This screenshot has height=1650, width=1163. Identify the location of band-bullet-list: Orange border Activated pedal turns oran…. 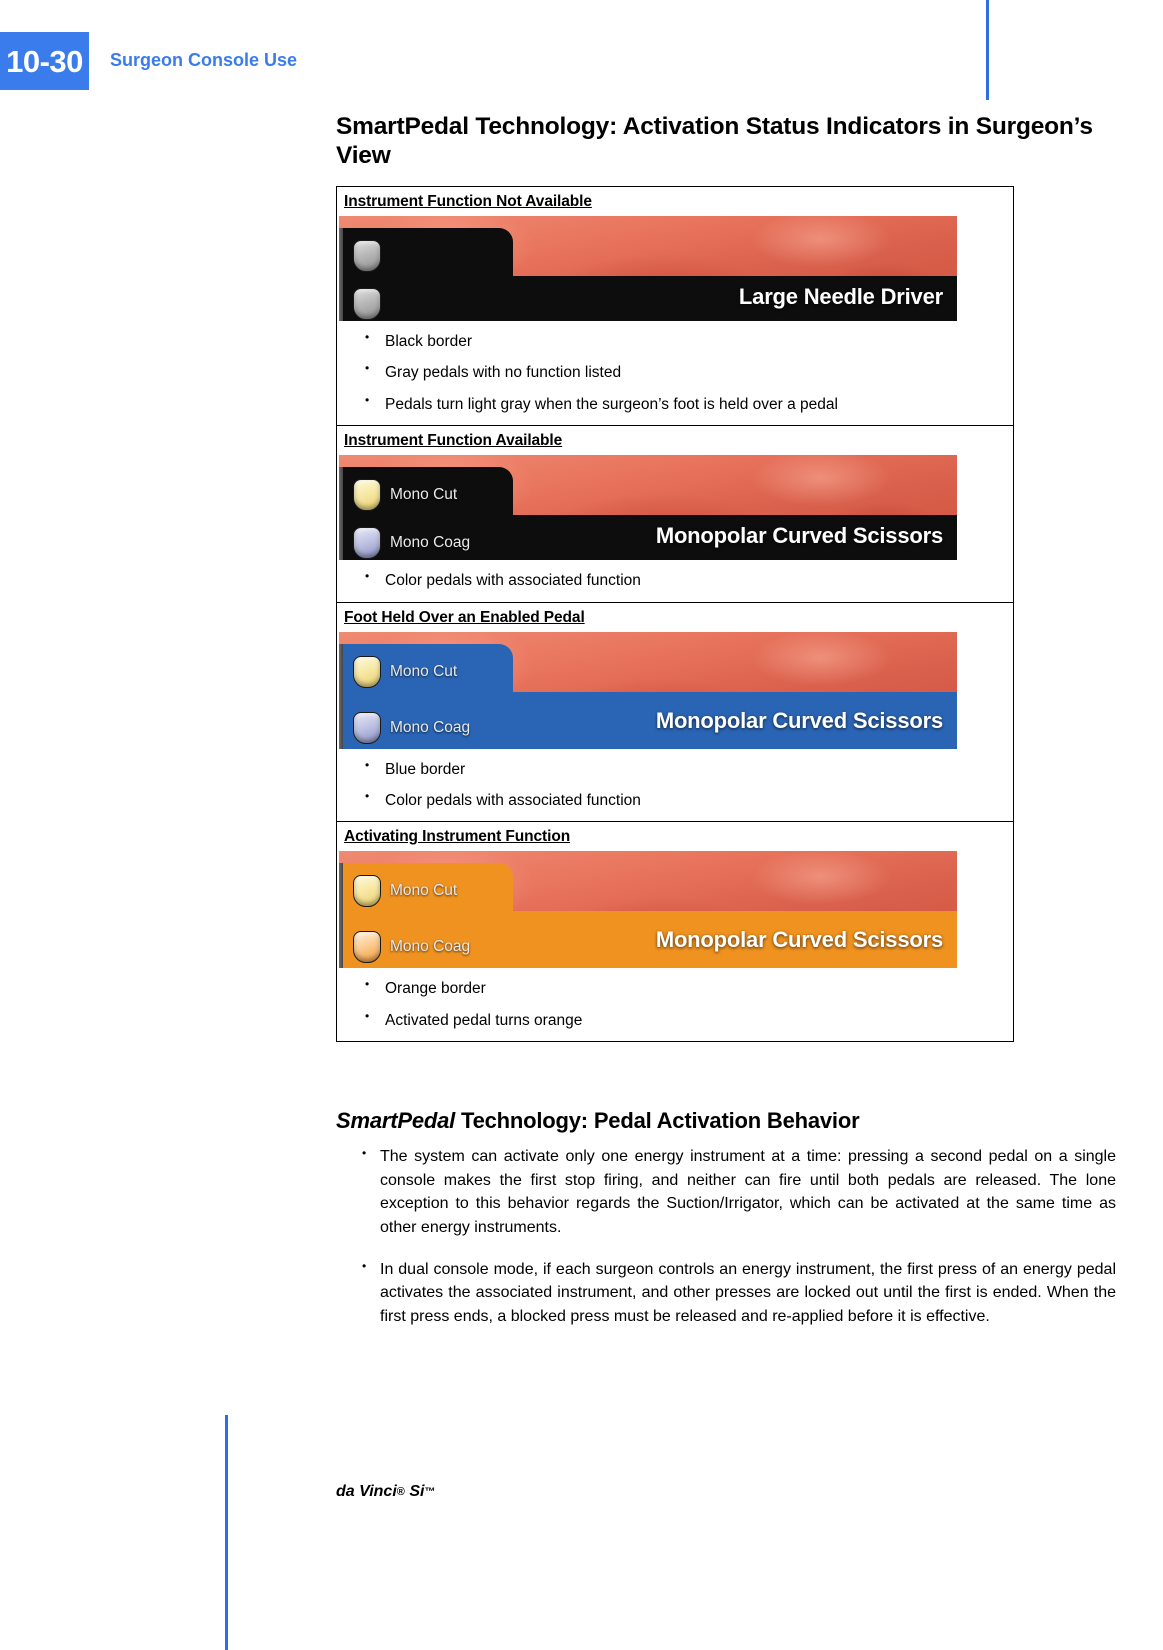
(675, 1004).